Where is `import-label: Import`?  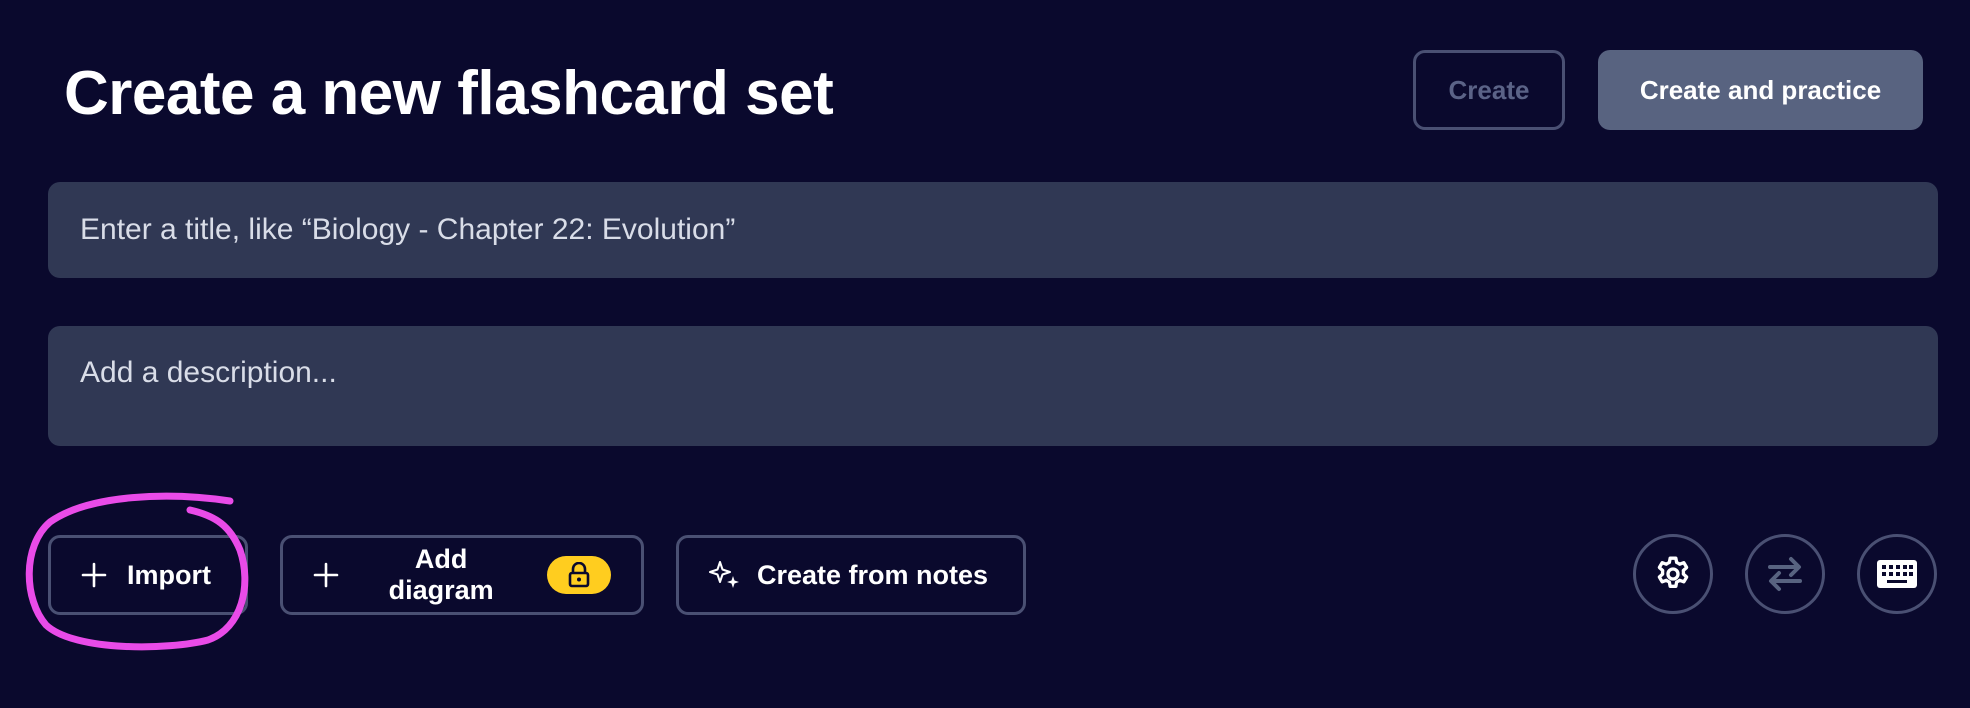
import-label: Import is located at coordinates (169, 574).